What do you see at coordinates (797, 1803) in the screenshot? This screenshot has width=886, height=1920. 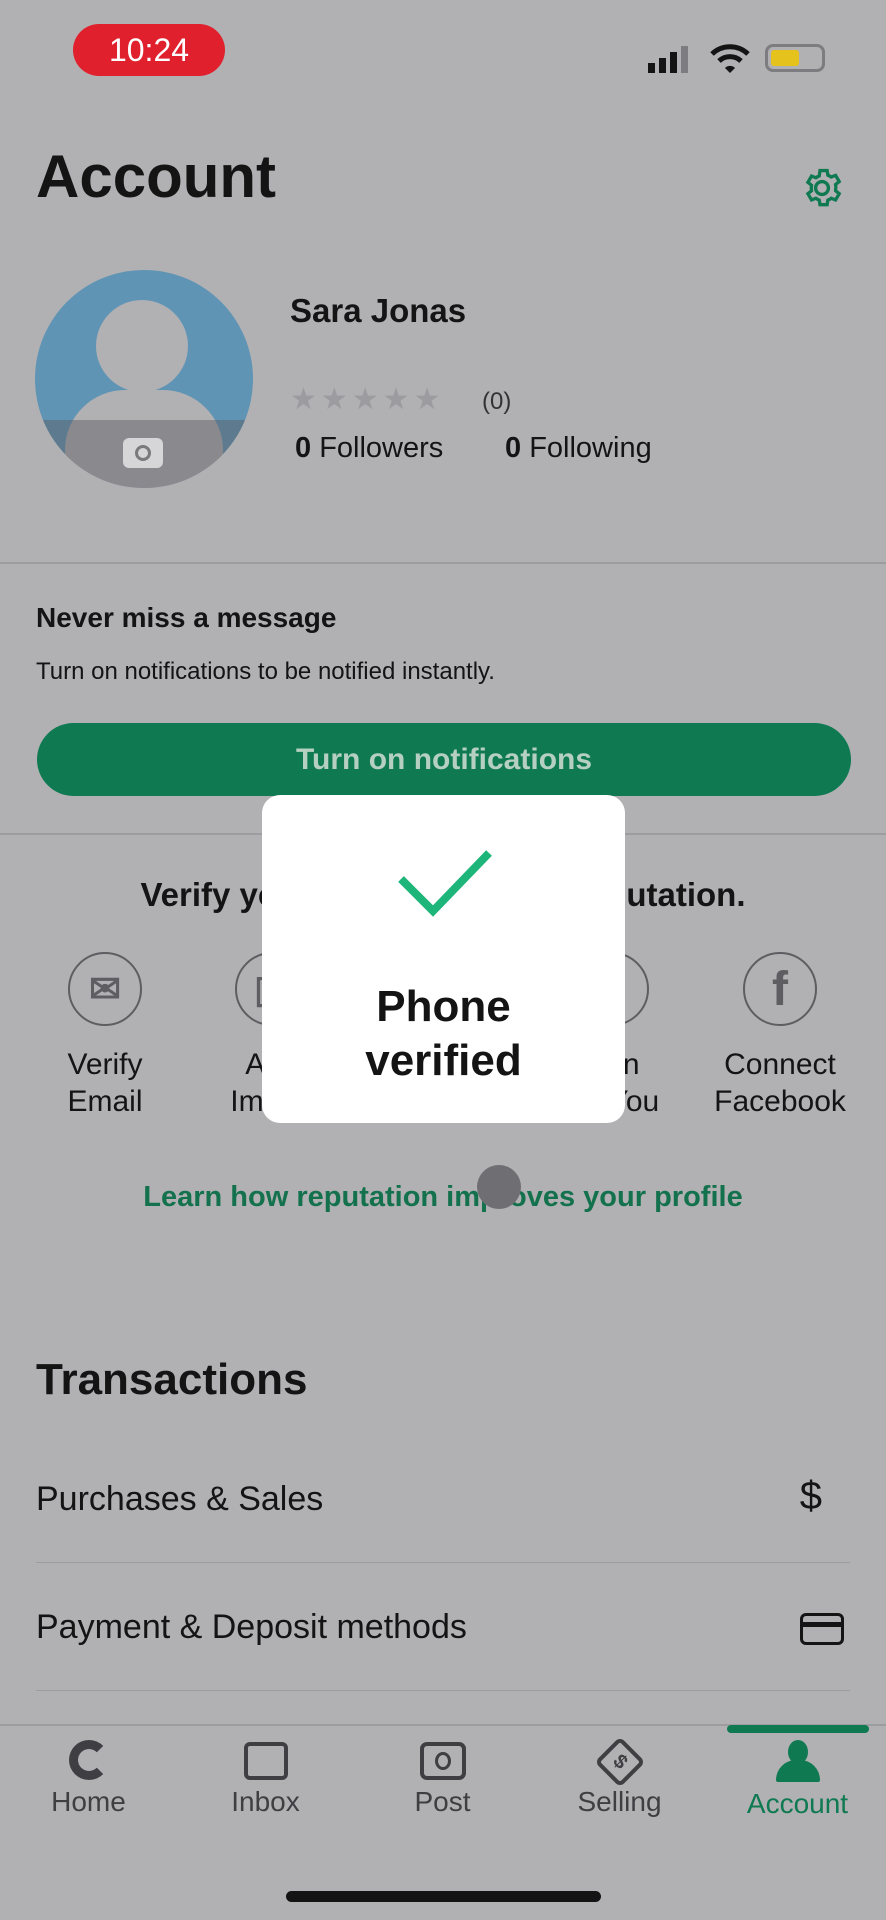 I see `tab-label: Account` at bounding box center [797, 1803].